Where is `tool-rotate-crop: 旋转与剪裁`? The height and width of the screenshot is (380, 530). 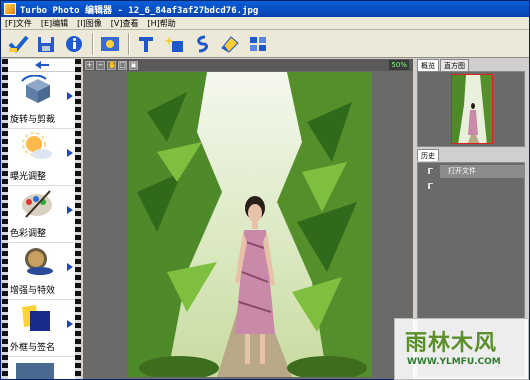 tool-rotate-crop: 旋转与剪裁 is located at coordinates (41, 100).